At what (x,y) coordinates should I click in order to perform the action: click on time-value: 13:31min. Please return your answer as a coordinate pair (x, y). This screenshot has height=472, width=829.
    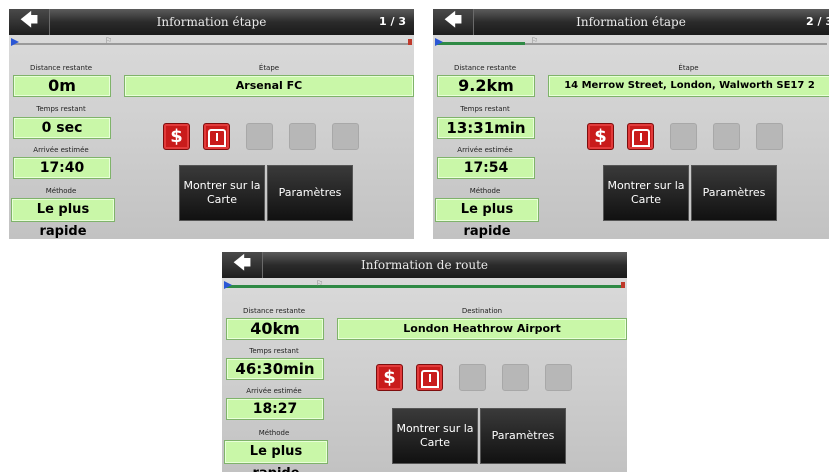
    Looking at the image, I should click on (486, 128).